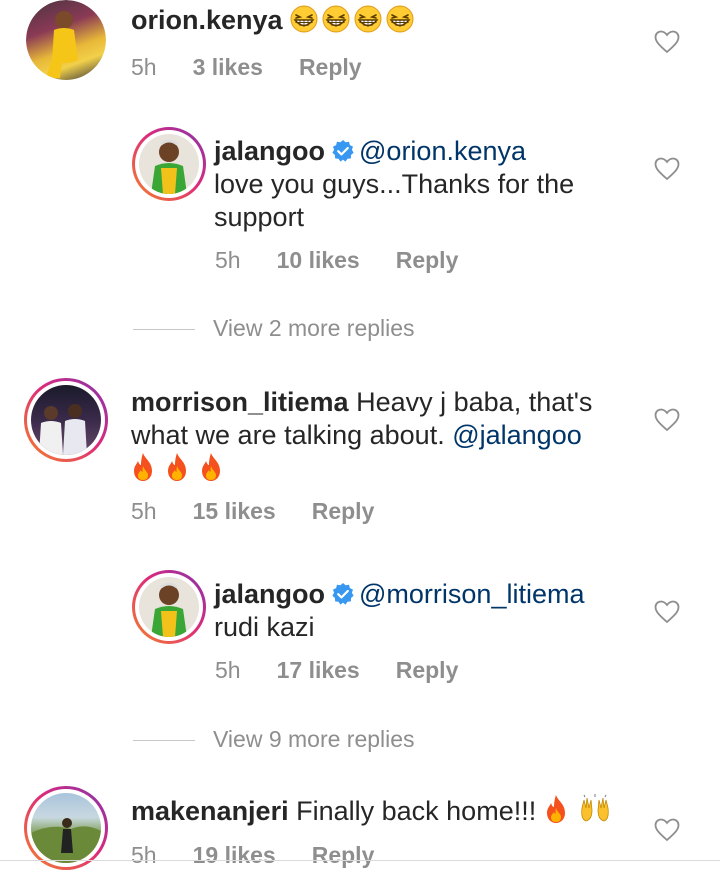  Describe the element at coordinates (360, 860) in the screenshot. I see `divider-bottom` at that location.